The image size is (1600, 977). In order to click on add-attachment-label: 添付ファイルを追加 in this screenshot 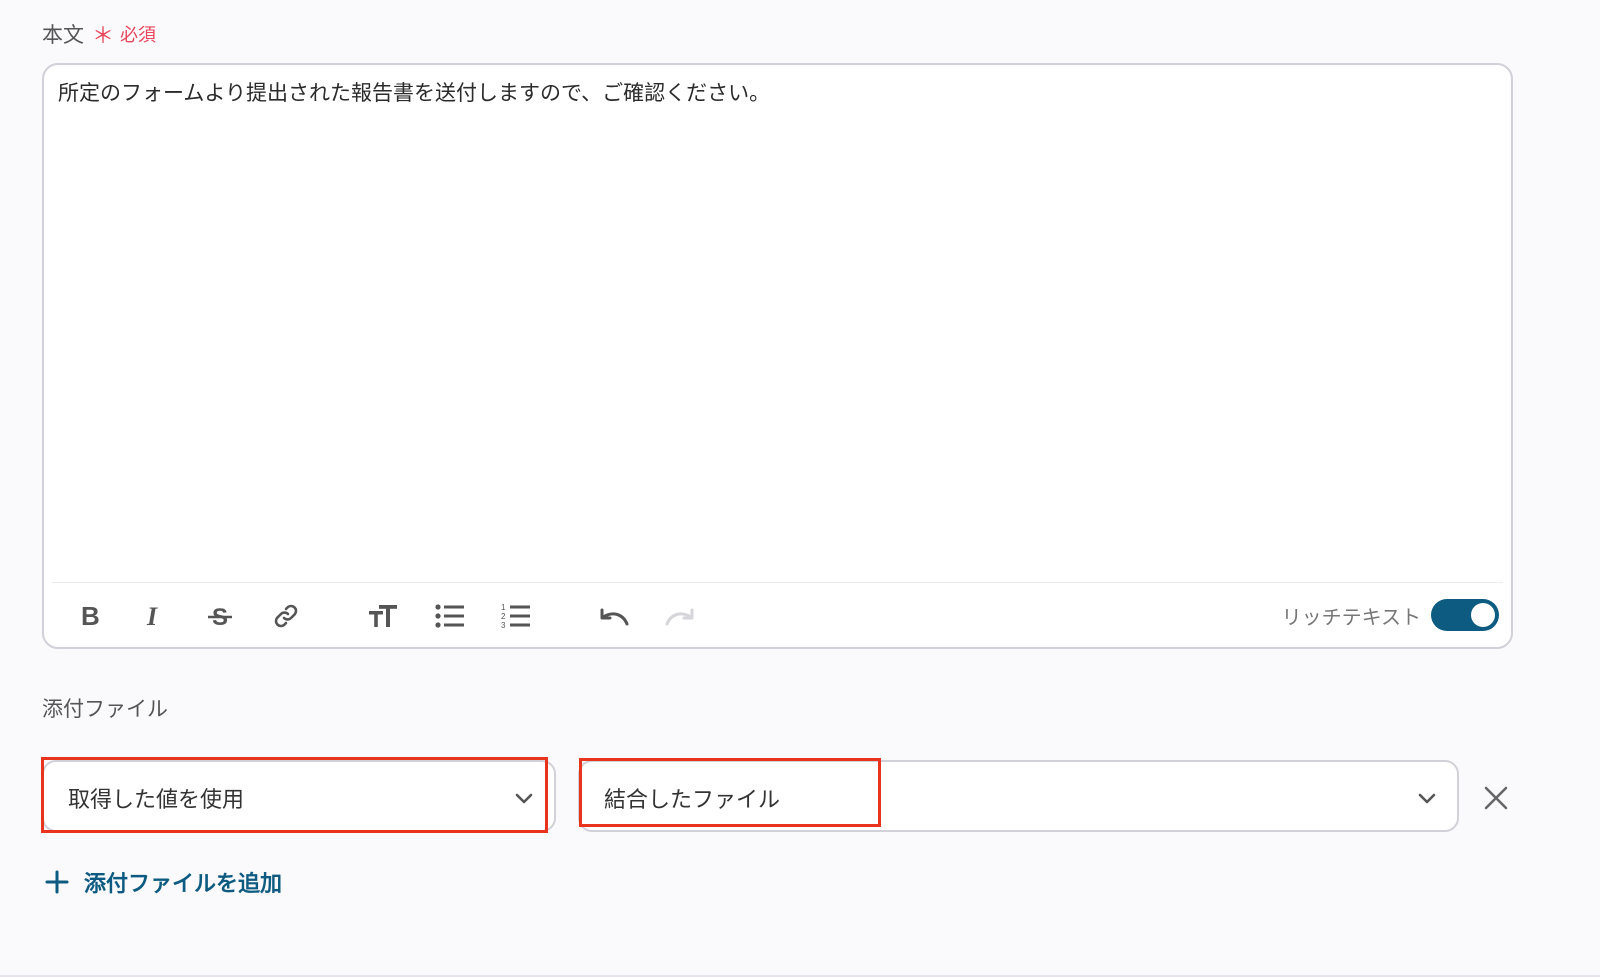, I will do `click(183, 884)`.